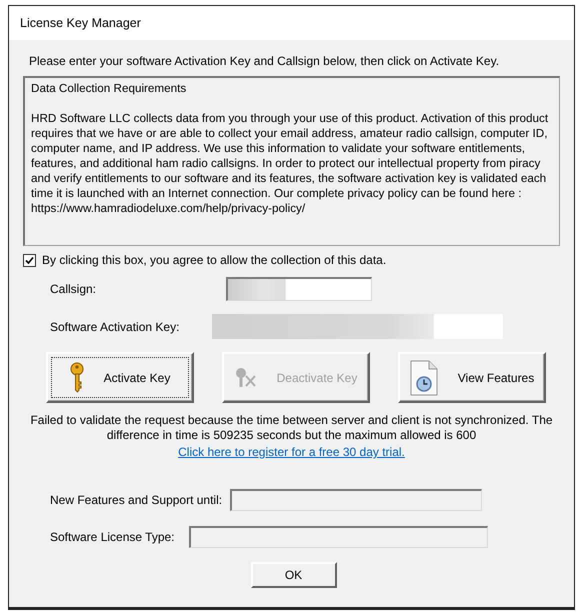 The width and height of the screenshot is (580, 616). Describe the element at coordinates (168, 208) in the screenshot. I see `privacy-policy-url: https://www.hamradiodeluxe.com/help/privacy-policy/` at that location.